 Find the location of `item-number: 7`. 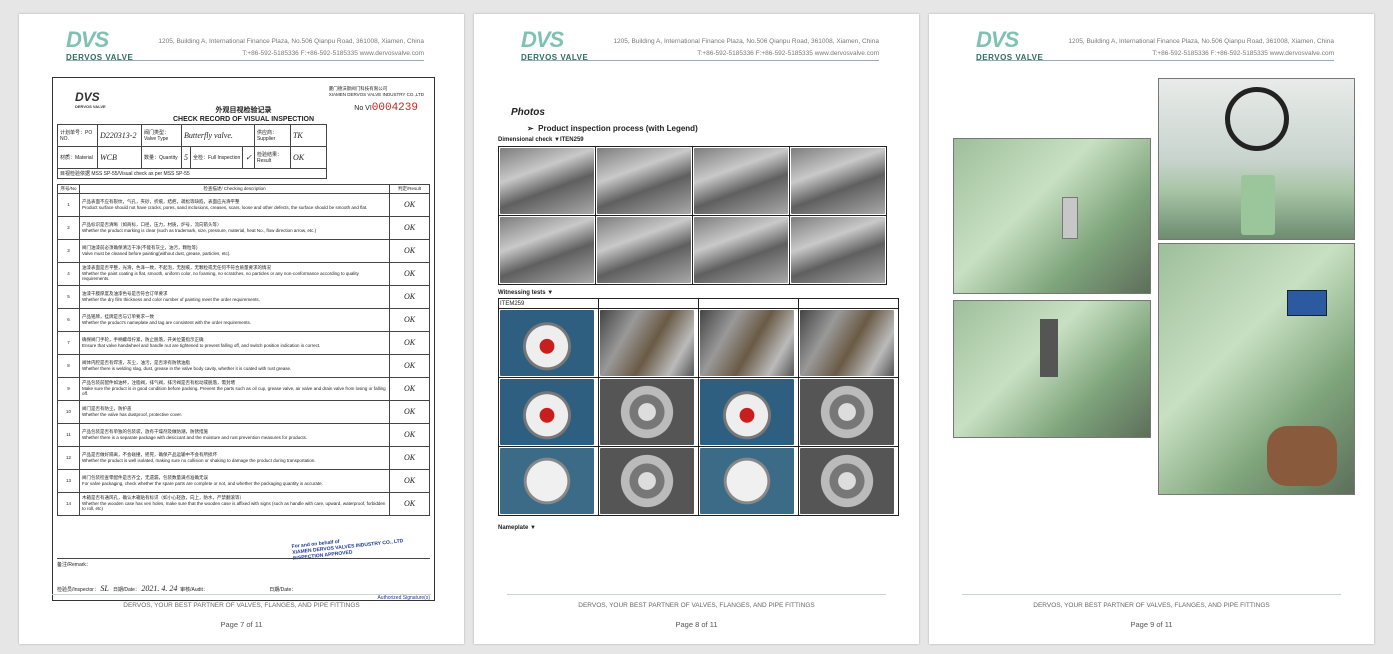

item-number: 7 is located at coordinates (68, 342).